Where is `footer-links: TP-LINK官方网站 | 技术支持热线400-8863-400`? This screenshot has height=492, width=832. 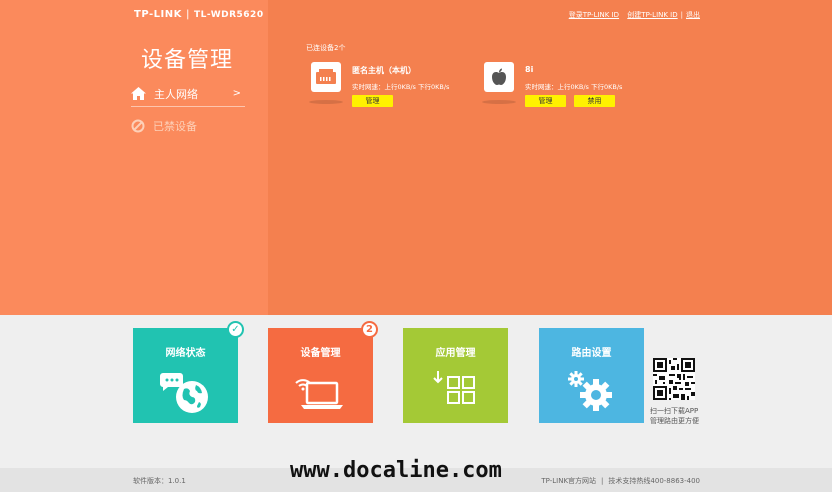 footer-links: TP-LINK官方网站 | 技术支持热线400-8863-400 is located at coordinates (620, 481).